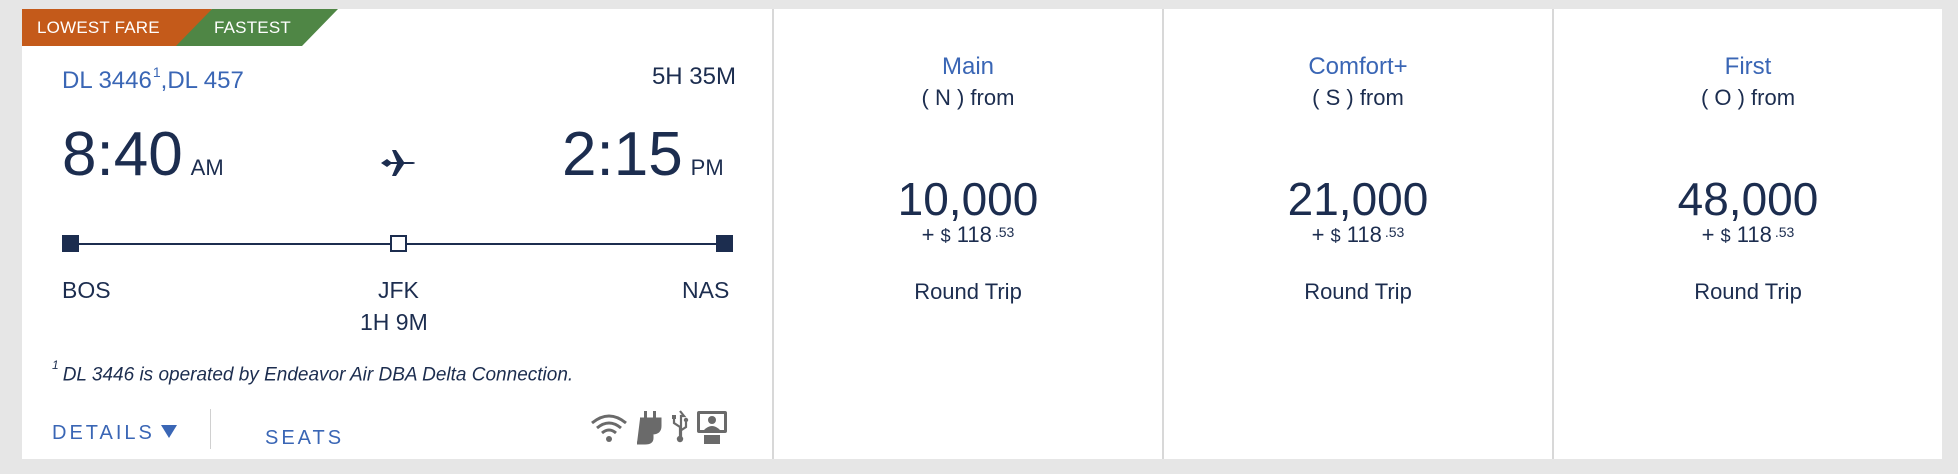 The width and height of the screenshot is (1958, 474). I want to click on layover-marker, so click(398, 243).